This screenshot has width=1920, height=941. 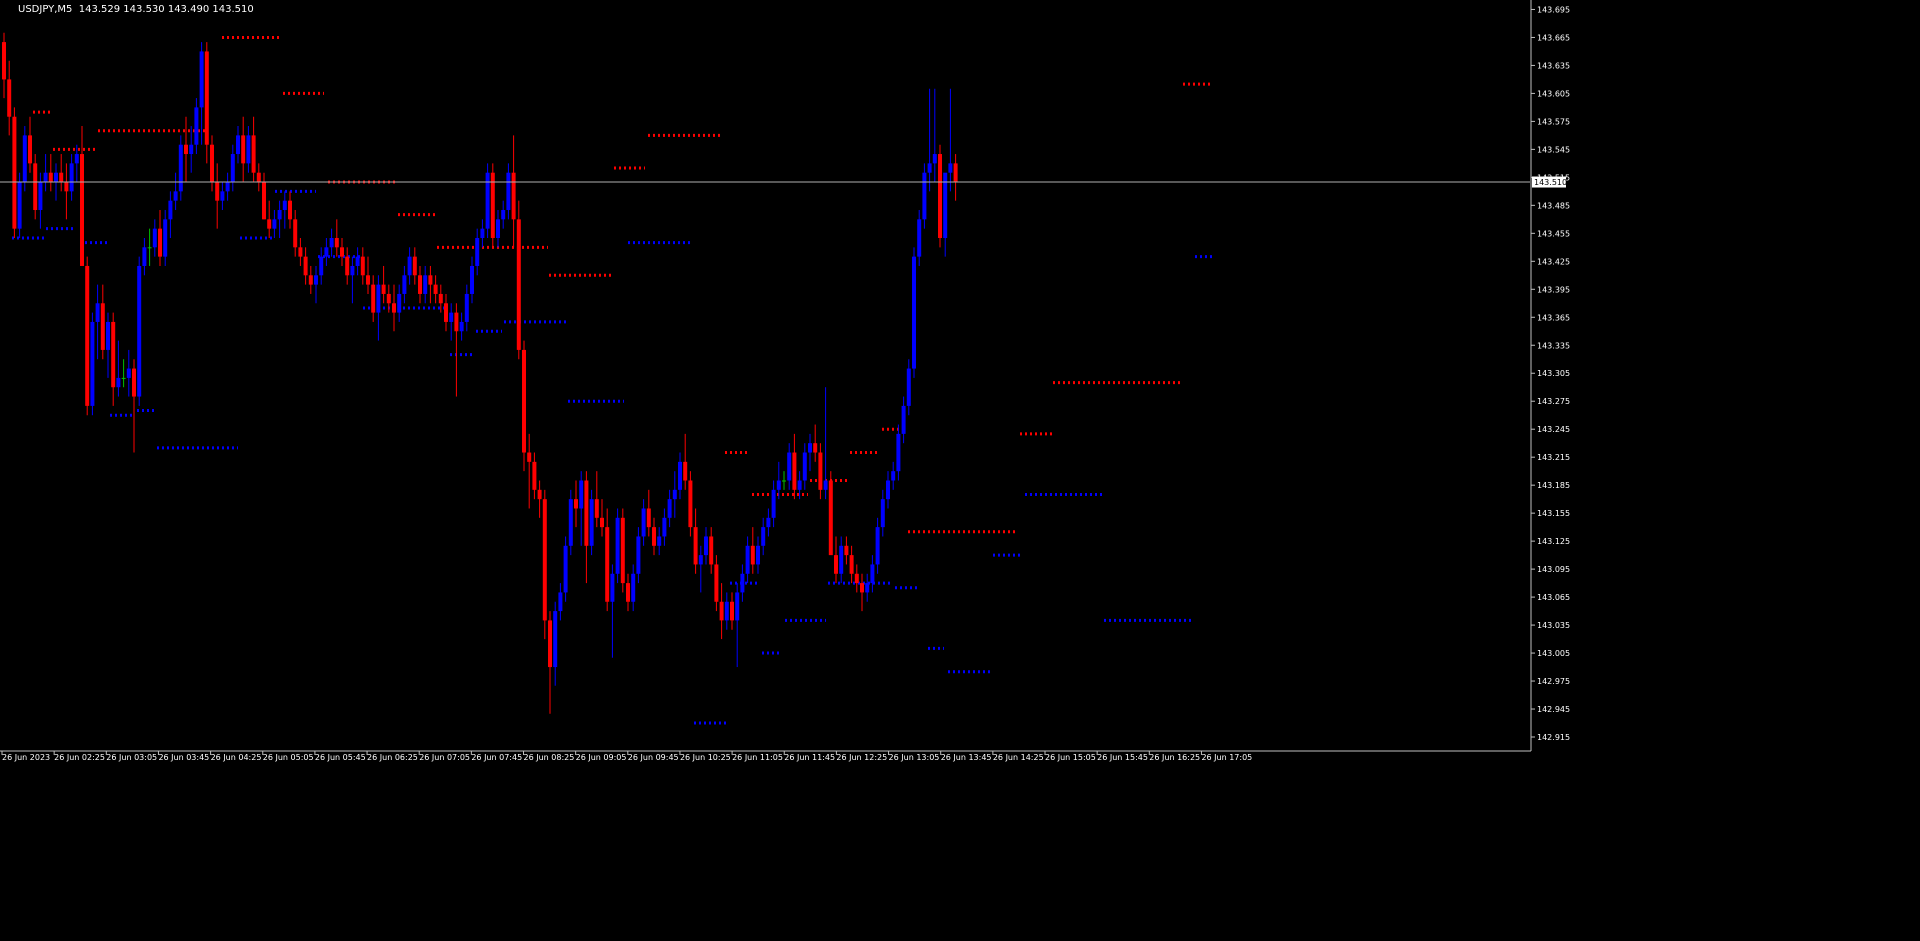 I want to click on ohlc-readout: 143.529 143.530 143.490 143.510, so click(x=166, y=9).